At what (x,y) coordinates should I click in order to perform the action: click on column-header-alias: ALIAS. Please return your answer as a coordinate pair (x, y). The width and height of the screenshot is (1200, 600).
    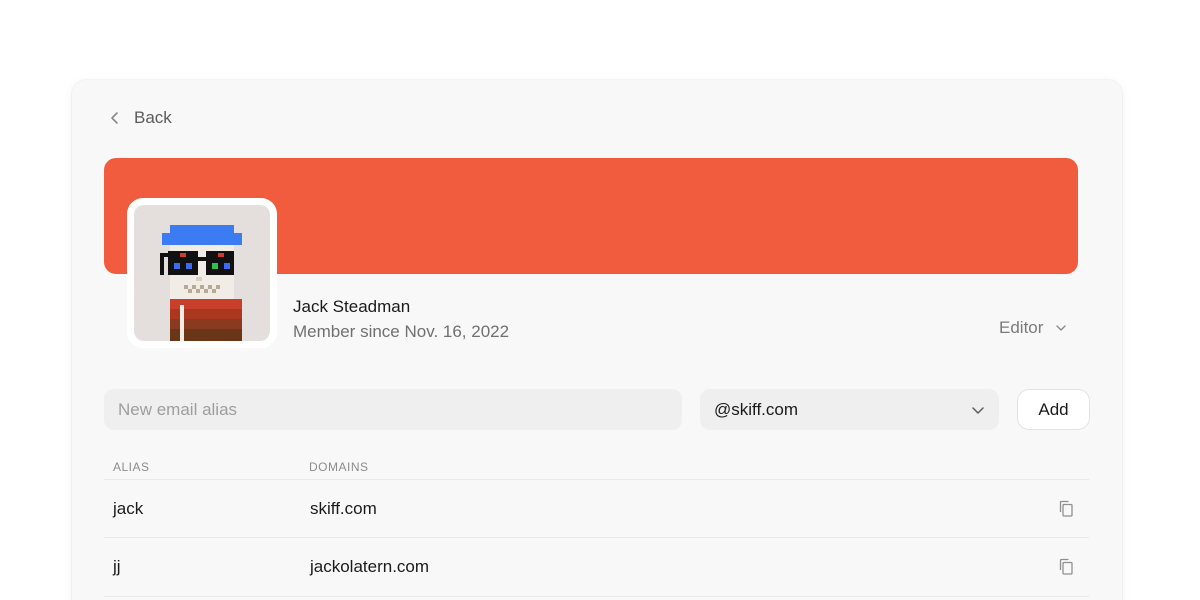
    Looking at the image, I should click on (131, 467).